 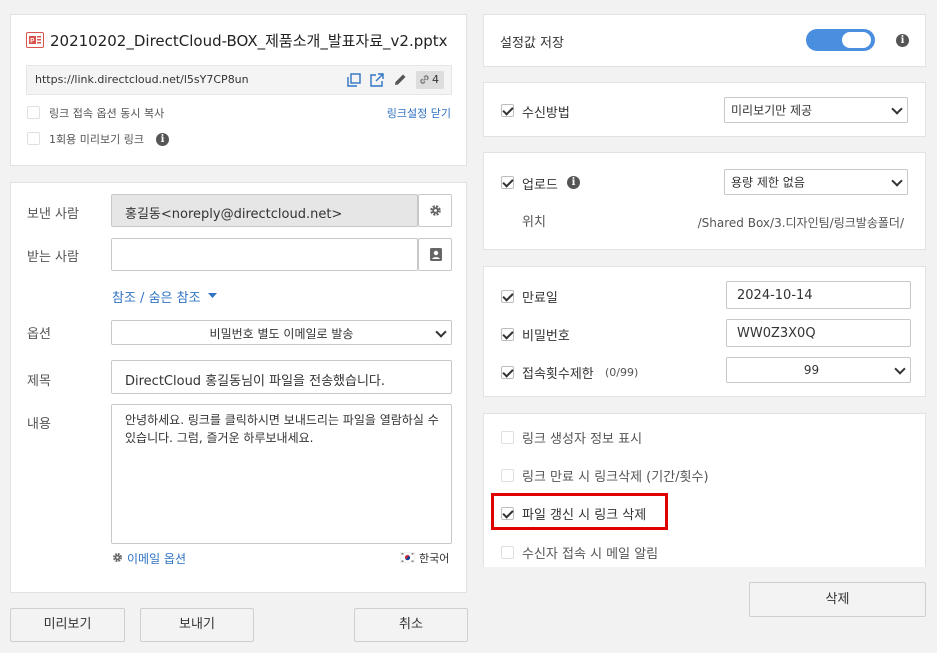 I want to click on one-time-preview-label: 1회용 미리보기 링크, so click(x=96, y=139).